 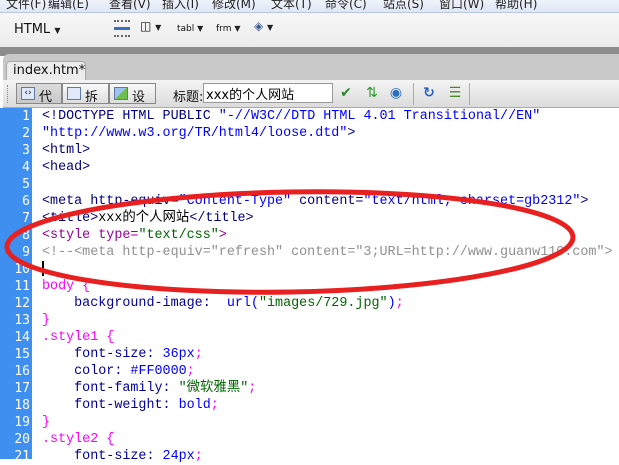 I want to click on line-number: 14, so click(x=22, y=337).